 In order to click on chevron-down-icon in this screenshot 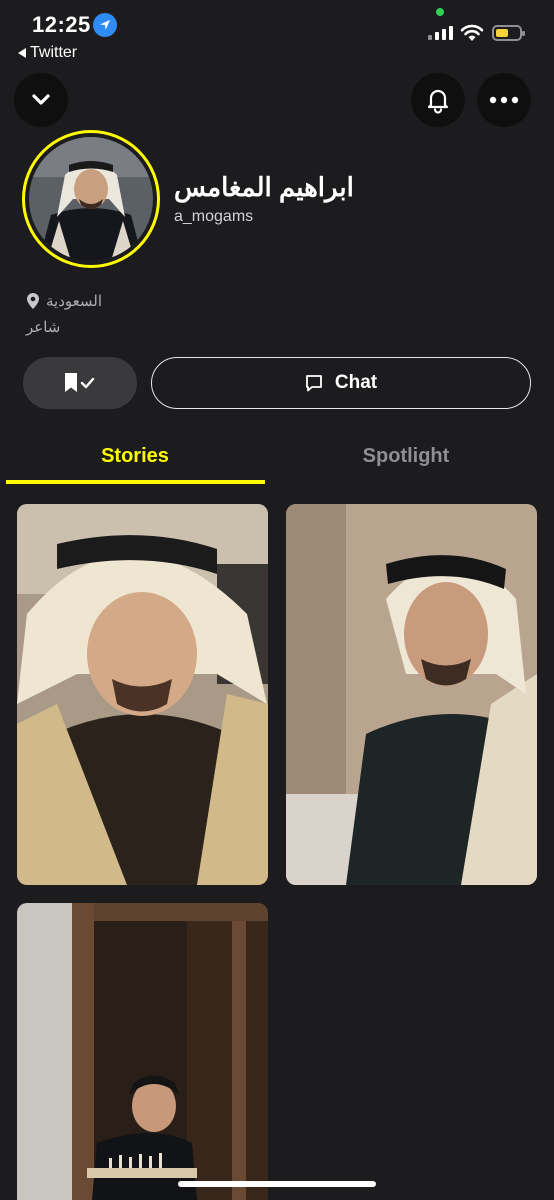, I will do `click(41, 99)`.